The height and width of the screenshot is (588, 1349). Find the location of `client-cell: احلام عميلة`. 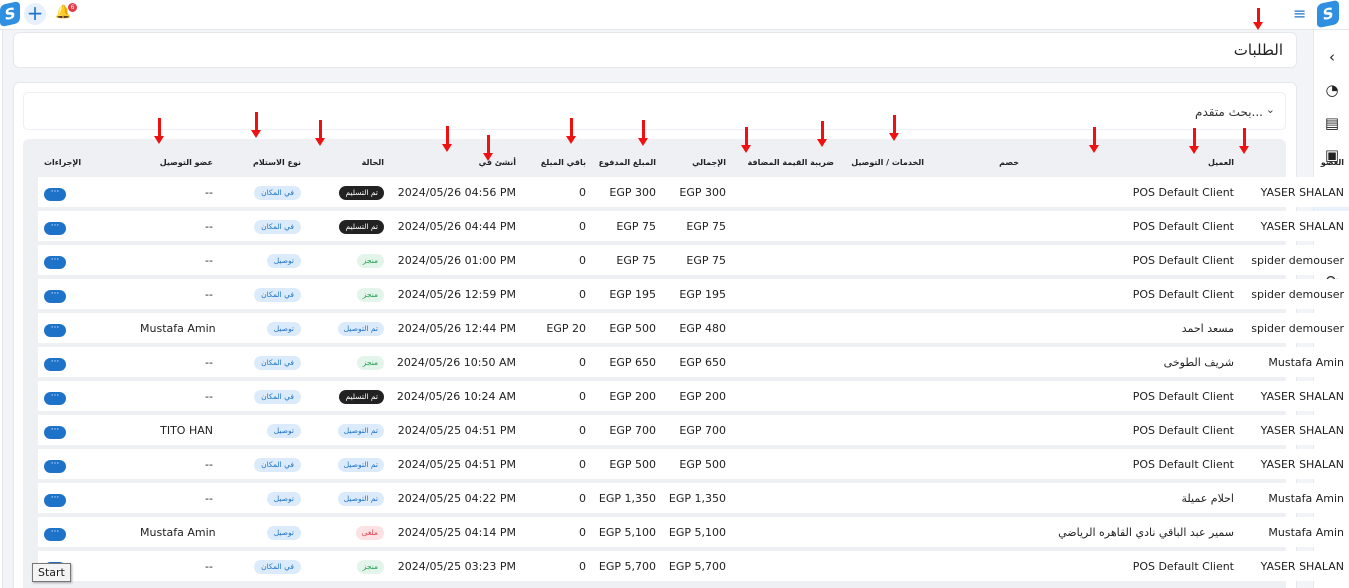

client-cell: احلام عميلة is located at coordinates (1132, 498).